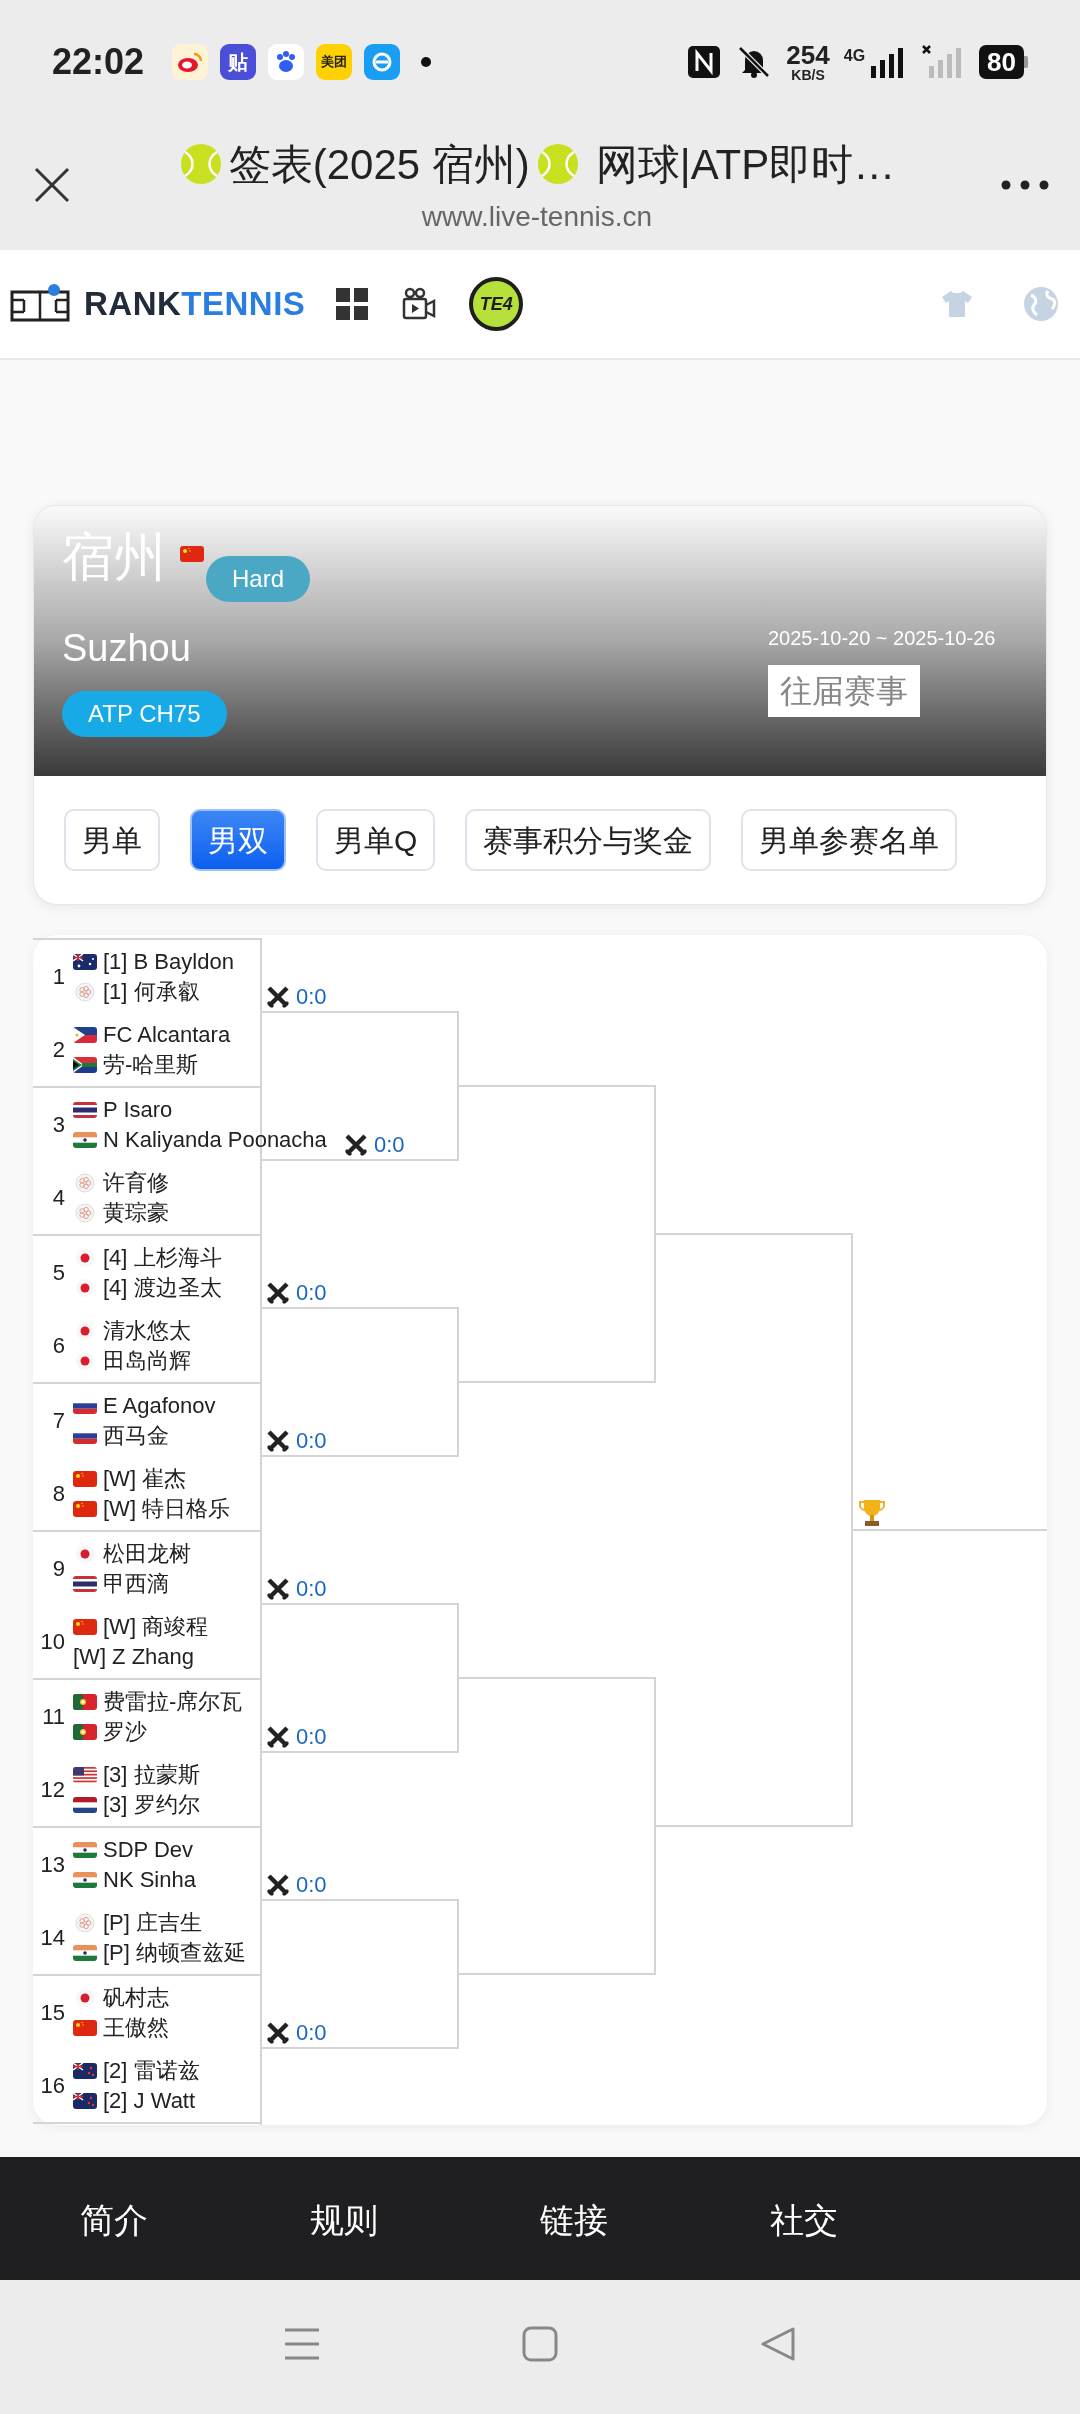 Image resolution: width=1080 pixels, height=2414 pixels. Describe the element at coordinates (173, 1701) in the screenshot. I see `player-name: 费雷拉-席尔瓦` at that location.